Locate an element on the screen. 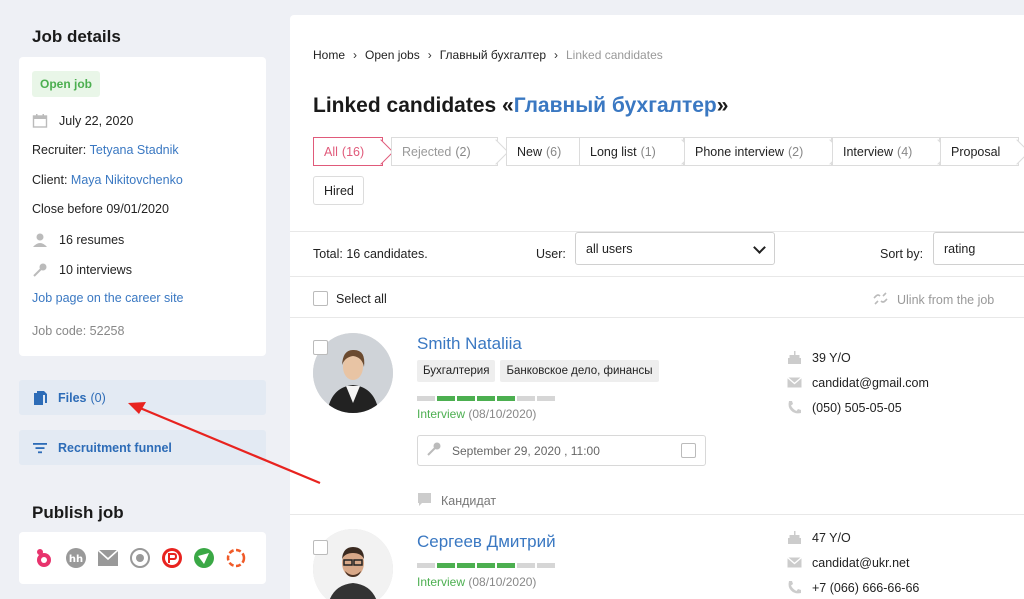  page-title-job-link: Главный бухгалтер is located at coordinates (615, 105).